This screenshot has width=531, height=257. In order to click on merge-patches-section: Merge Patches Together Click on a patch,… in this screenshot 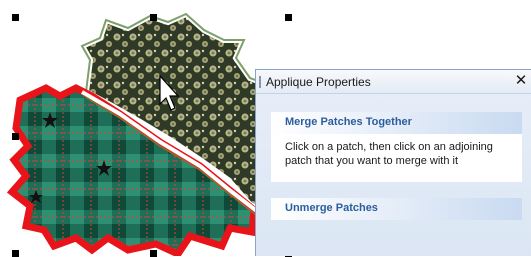, I will do `click(396, 147)`.